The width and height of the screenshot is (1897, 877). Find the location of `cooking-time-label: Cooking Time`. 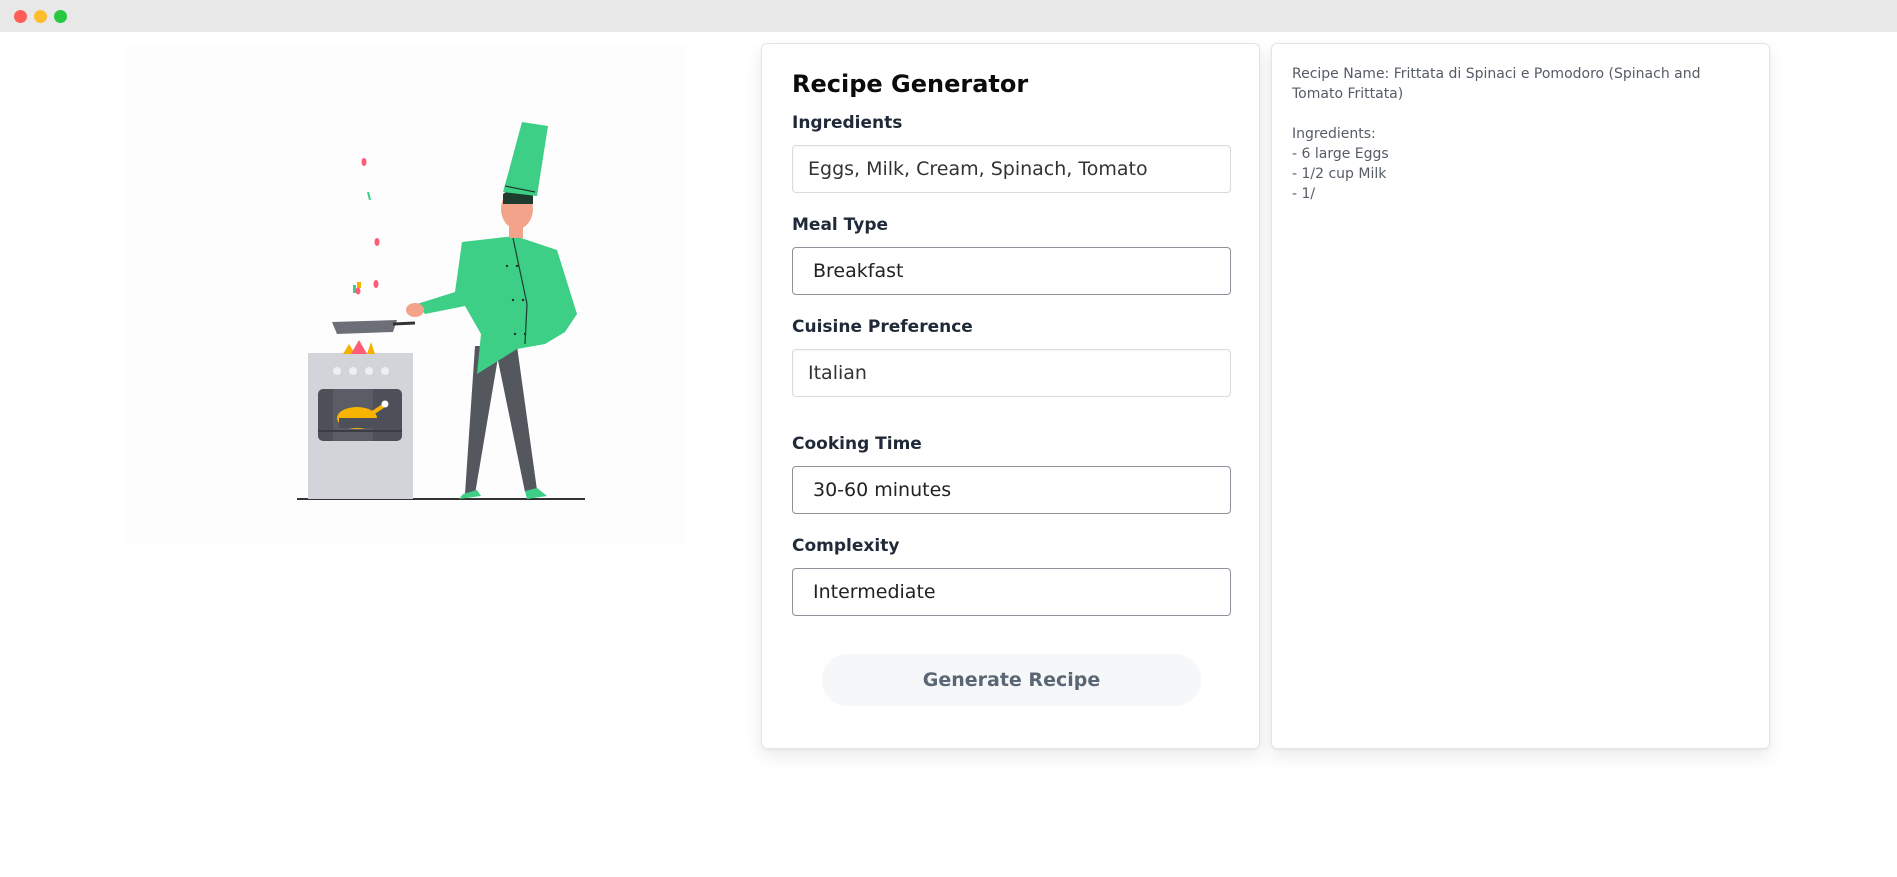

cooking-time-label: Cooking Time is located at coordinates (857, 444).